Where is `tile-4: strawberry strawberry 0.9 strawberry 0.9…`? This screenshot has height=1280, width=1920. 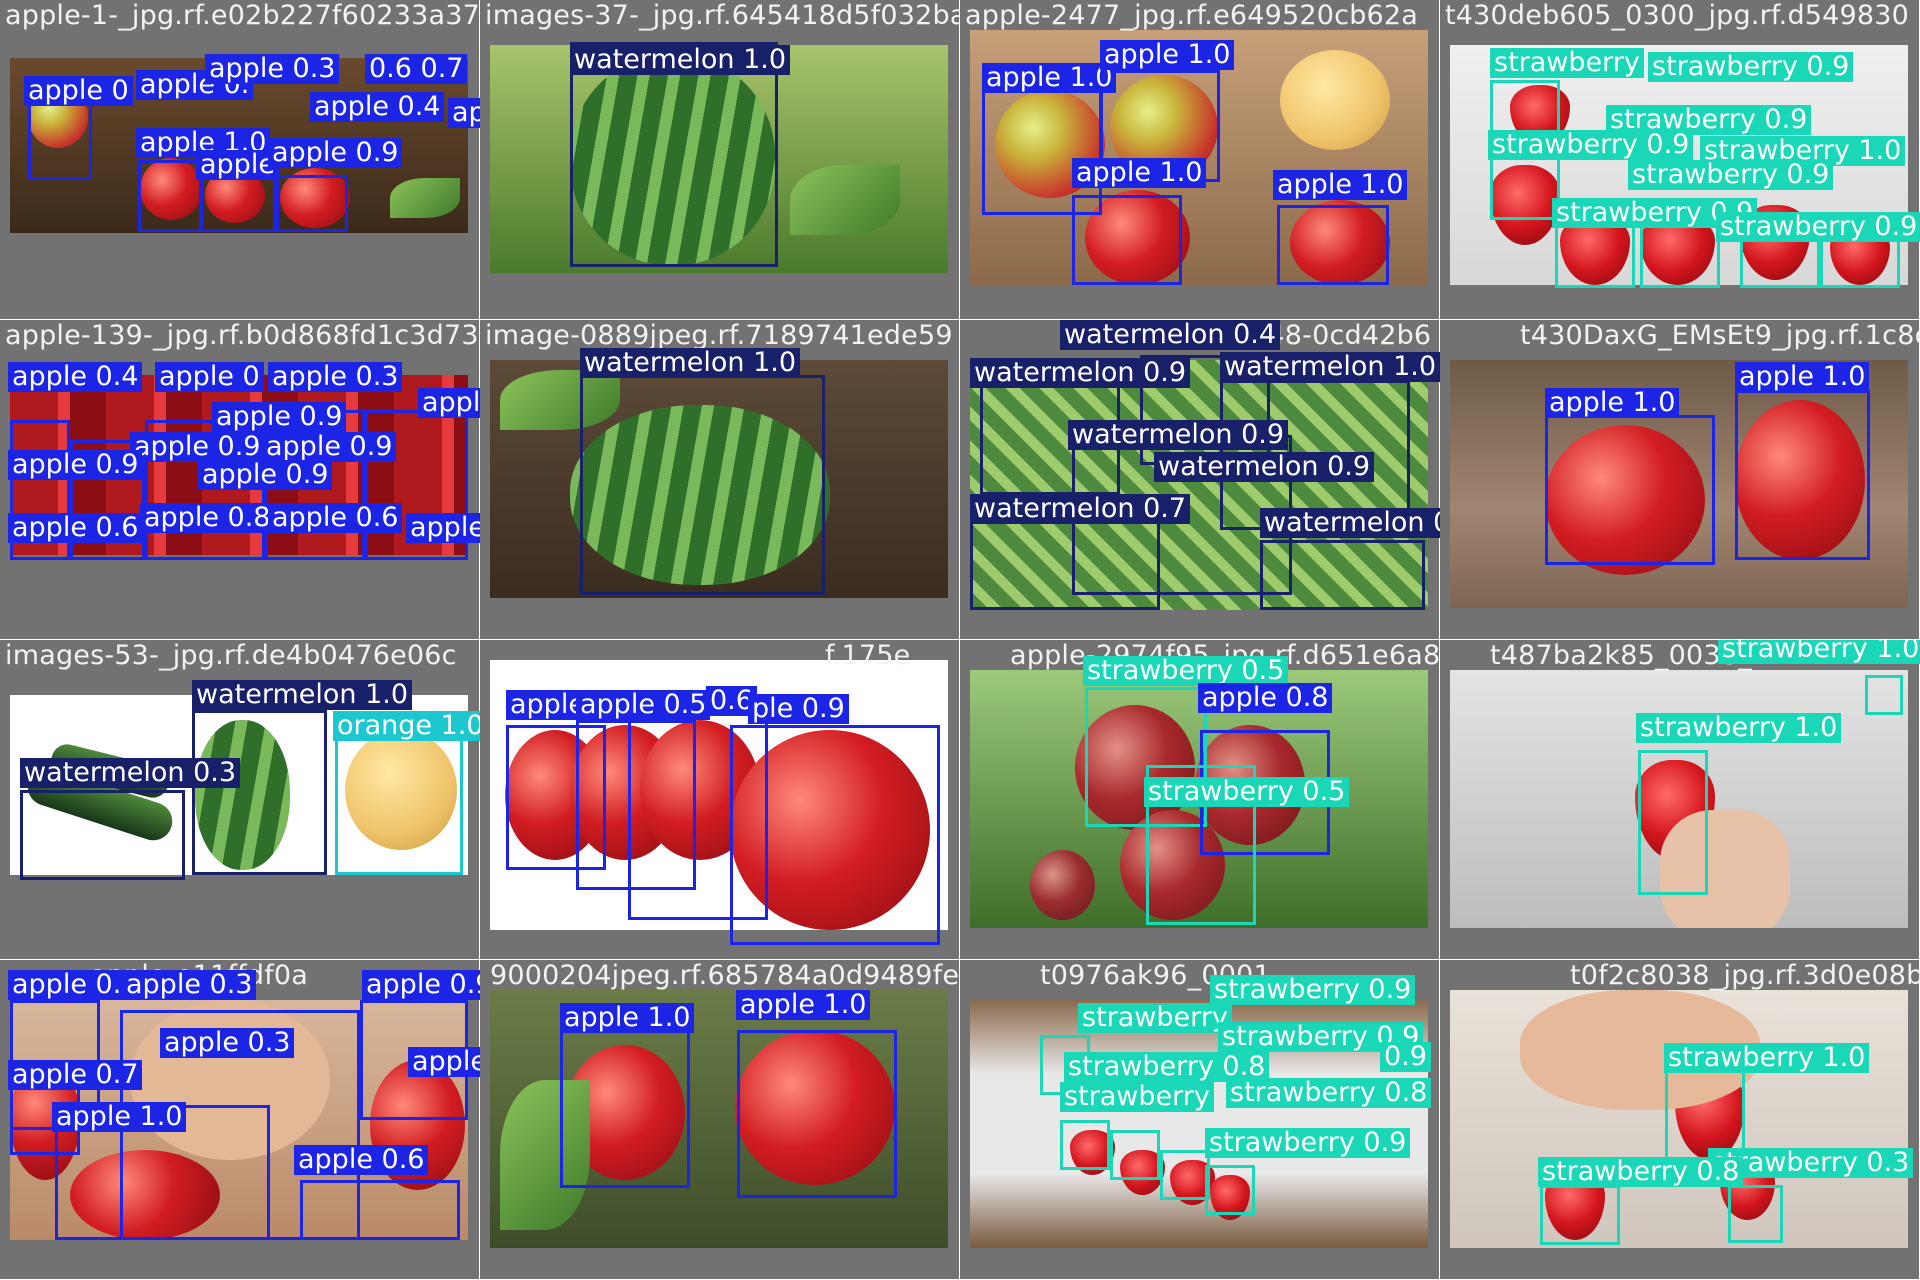 tile-4: strawberry strawberry 0.9 strawberry 0.9… is located at coordinates (1680, 160).